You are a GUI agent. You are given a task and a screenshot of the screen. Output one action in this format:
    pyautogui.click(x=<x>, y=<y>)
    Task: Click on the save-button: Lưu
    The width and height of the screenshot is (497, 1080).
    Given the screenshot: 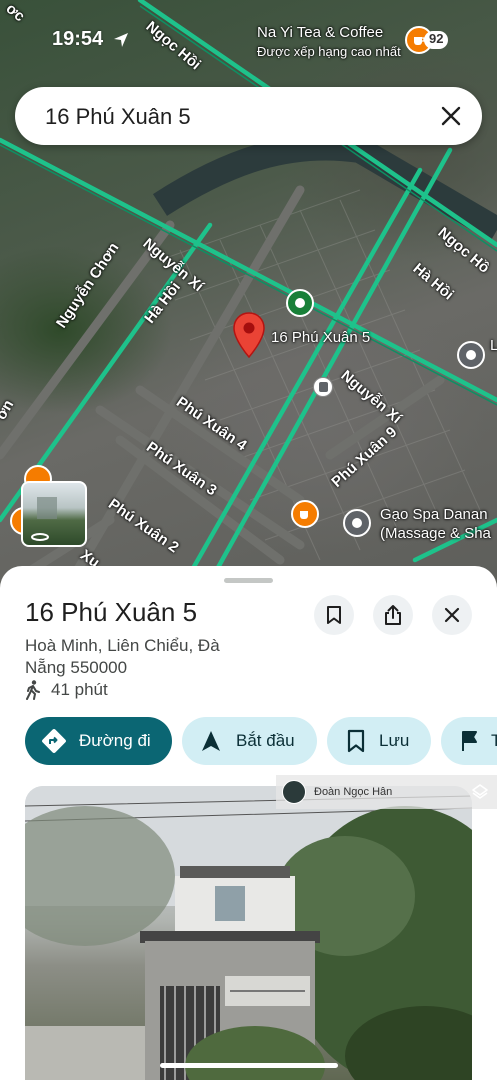 What is the action you would take?
    pyautogui.click(x=379, y=741)
    